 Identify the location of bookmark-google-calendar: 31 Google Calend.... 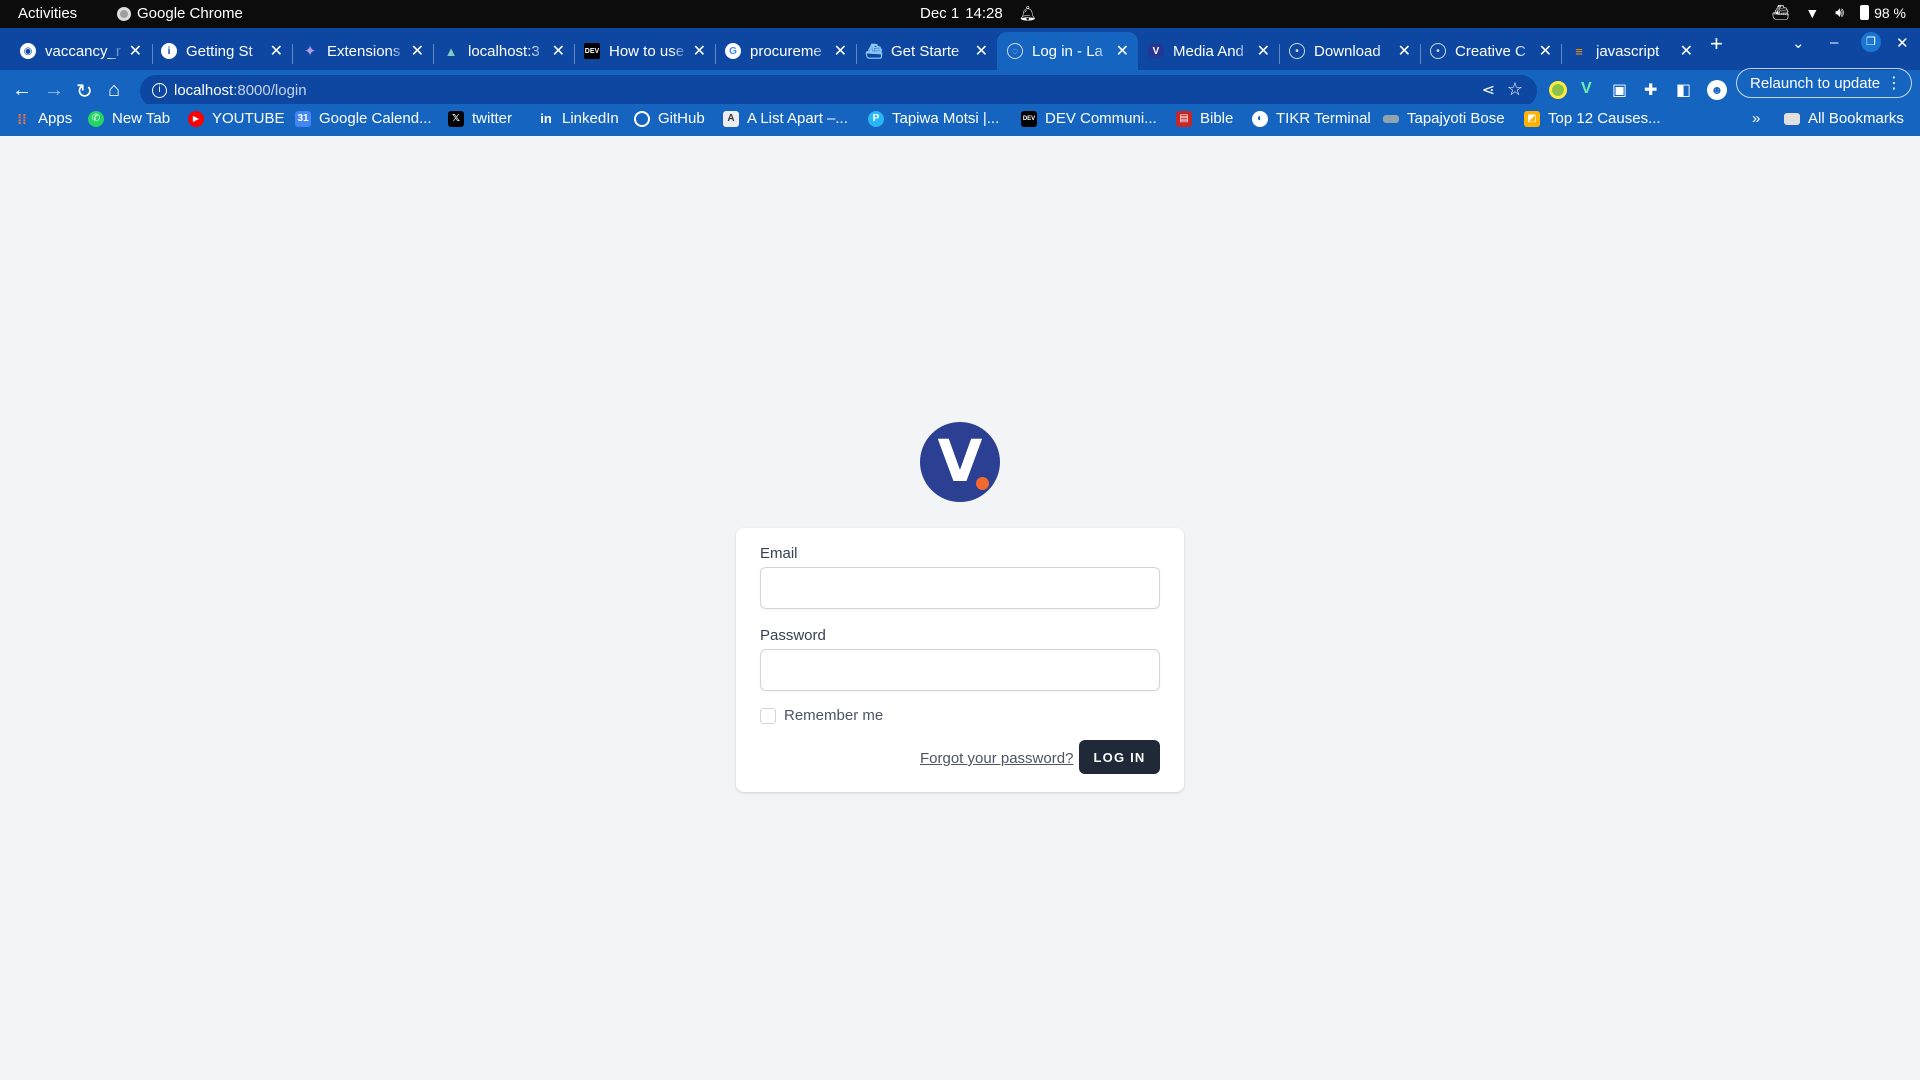
(363, 118).